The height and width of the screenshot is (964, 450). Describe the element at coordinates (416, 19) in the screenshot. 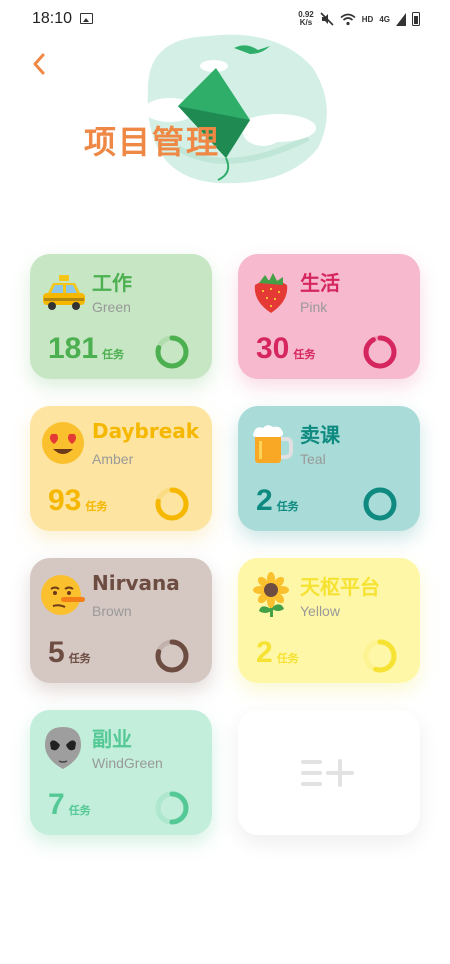

I see `battery-icon` at that location.